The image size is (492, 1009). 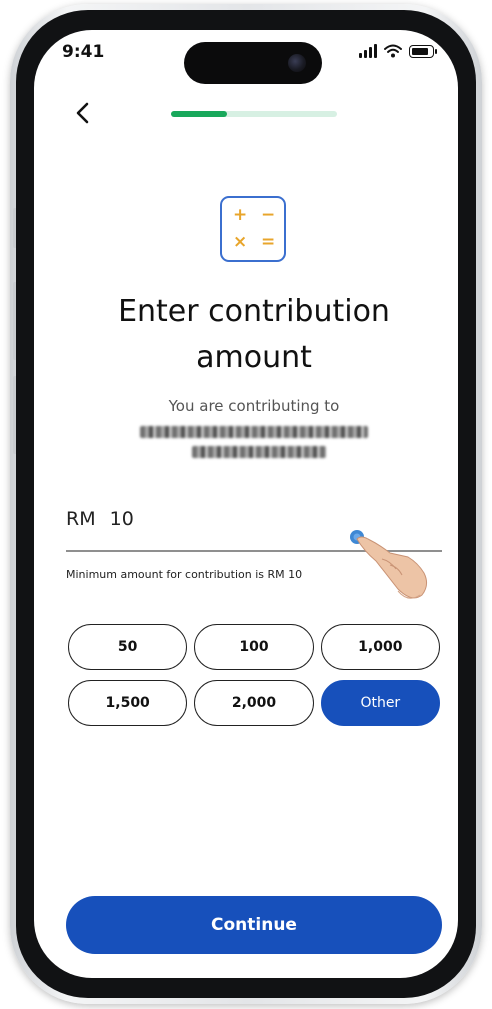 What do you see at coordinates (199, 114) in the screenshot?
I see `step-progress-fill` at bounding box center [199, 114].